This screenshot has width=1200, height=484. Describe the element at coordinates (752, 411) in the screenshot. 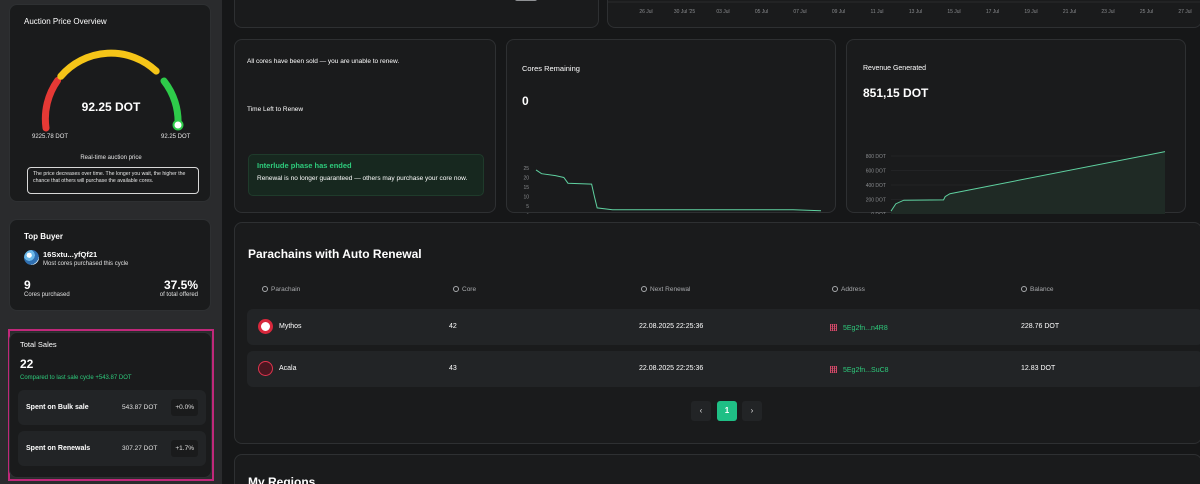

I see `next-page-button: ›` at that location.